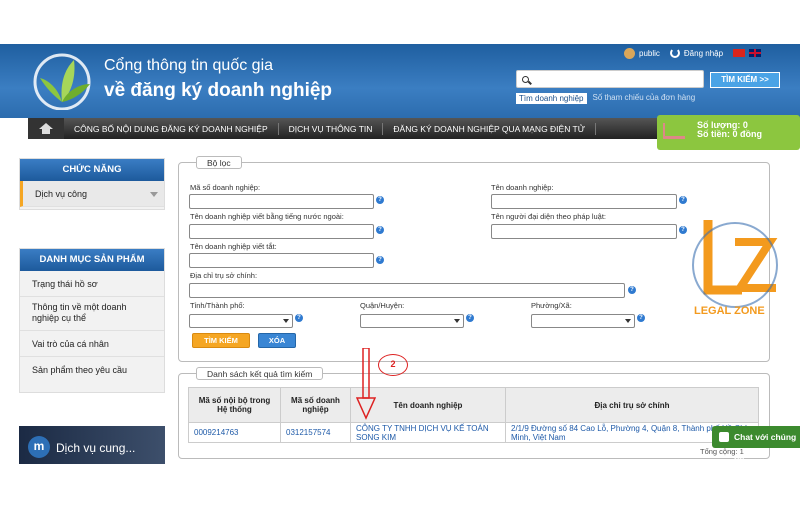 Image resolution: width=800 pixels, height=508 pixels. I want to click on vietnam-flag-icon, so click(739, 53).